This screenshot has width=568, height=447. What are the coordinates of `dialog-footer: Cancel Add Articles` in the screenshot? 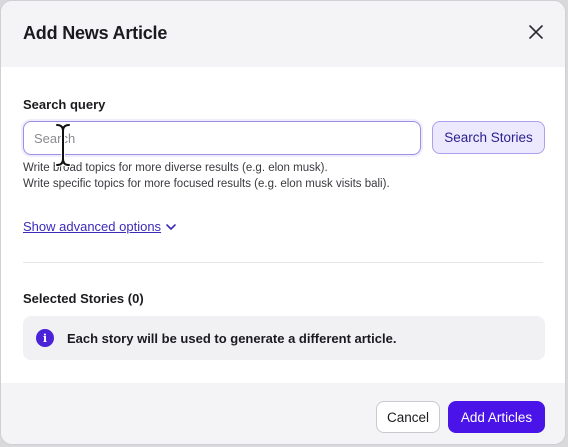 It's located at (283, 413).